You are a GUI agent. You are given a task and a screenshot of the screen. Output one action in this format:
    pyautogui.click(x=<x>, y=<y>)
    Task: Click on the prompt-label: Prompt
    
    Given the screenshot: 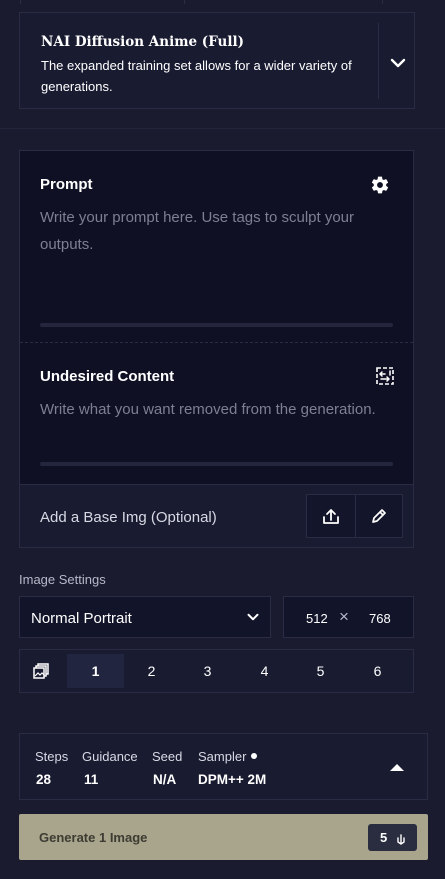 What is the action you would take?
    pyautogui.click(x=66, y=184)
    